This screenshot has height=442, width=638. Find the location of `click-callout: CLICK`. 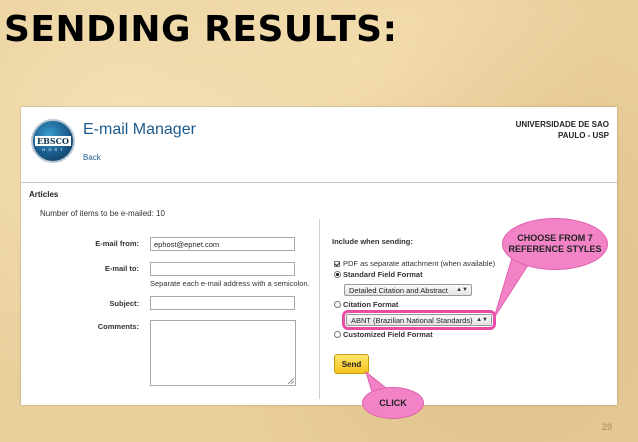

click-callout: CLICK is located at coordinates (393, 403).